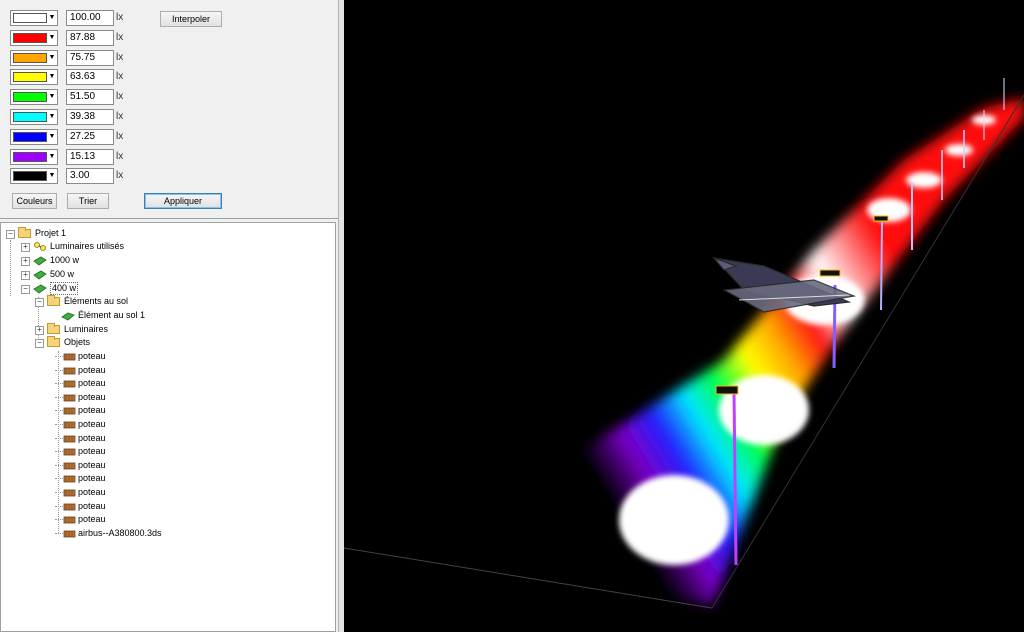 The height and width of the screenshot is (632, 1024). Describe the element at coordinates (170, 157) in the screenshot. I see `color-scale-row: ▼ 15.13 lx` at that location.